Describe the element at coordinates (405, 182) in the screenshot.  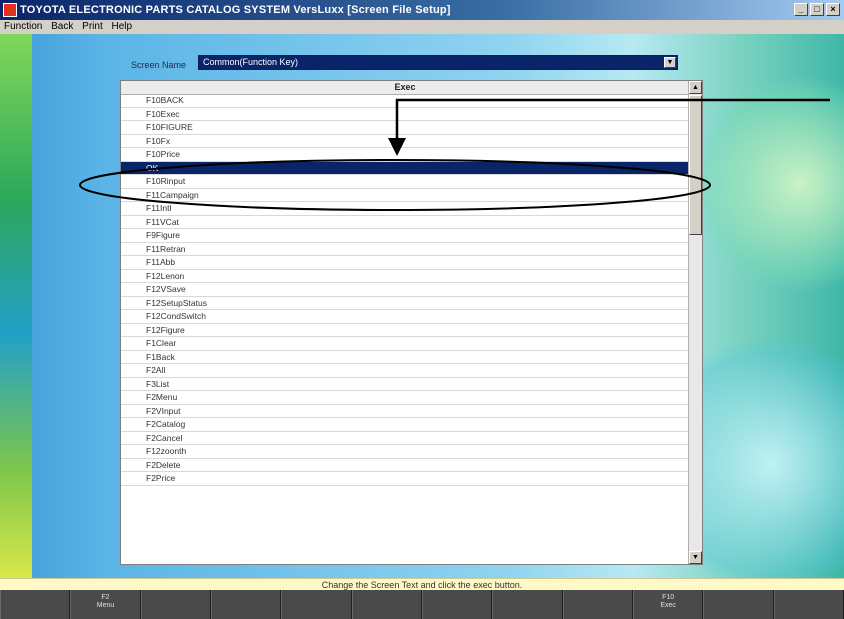
I see `list-item: F10Rinput` at that location.